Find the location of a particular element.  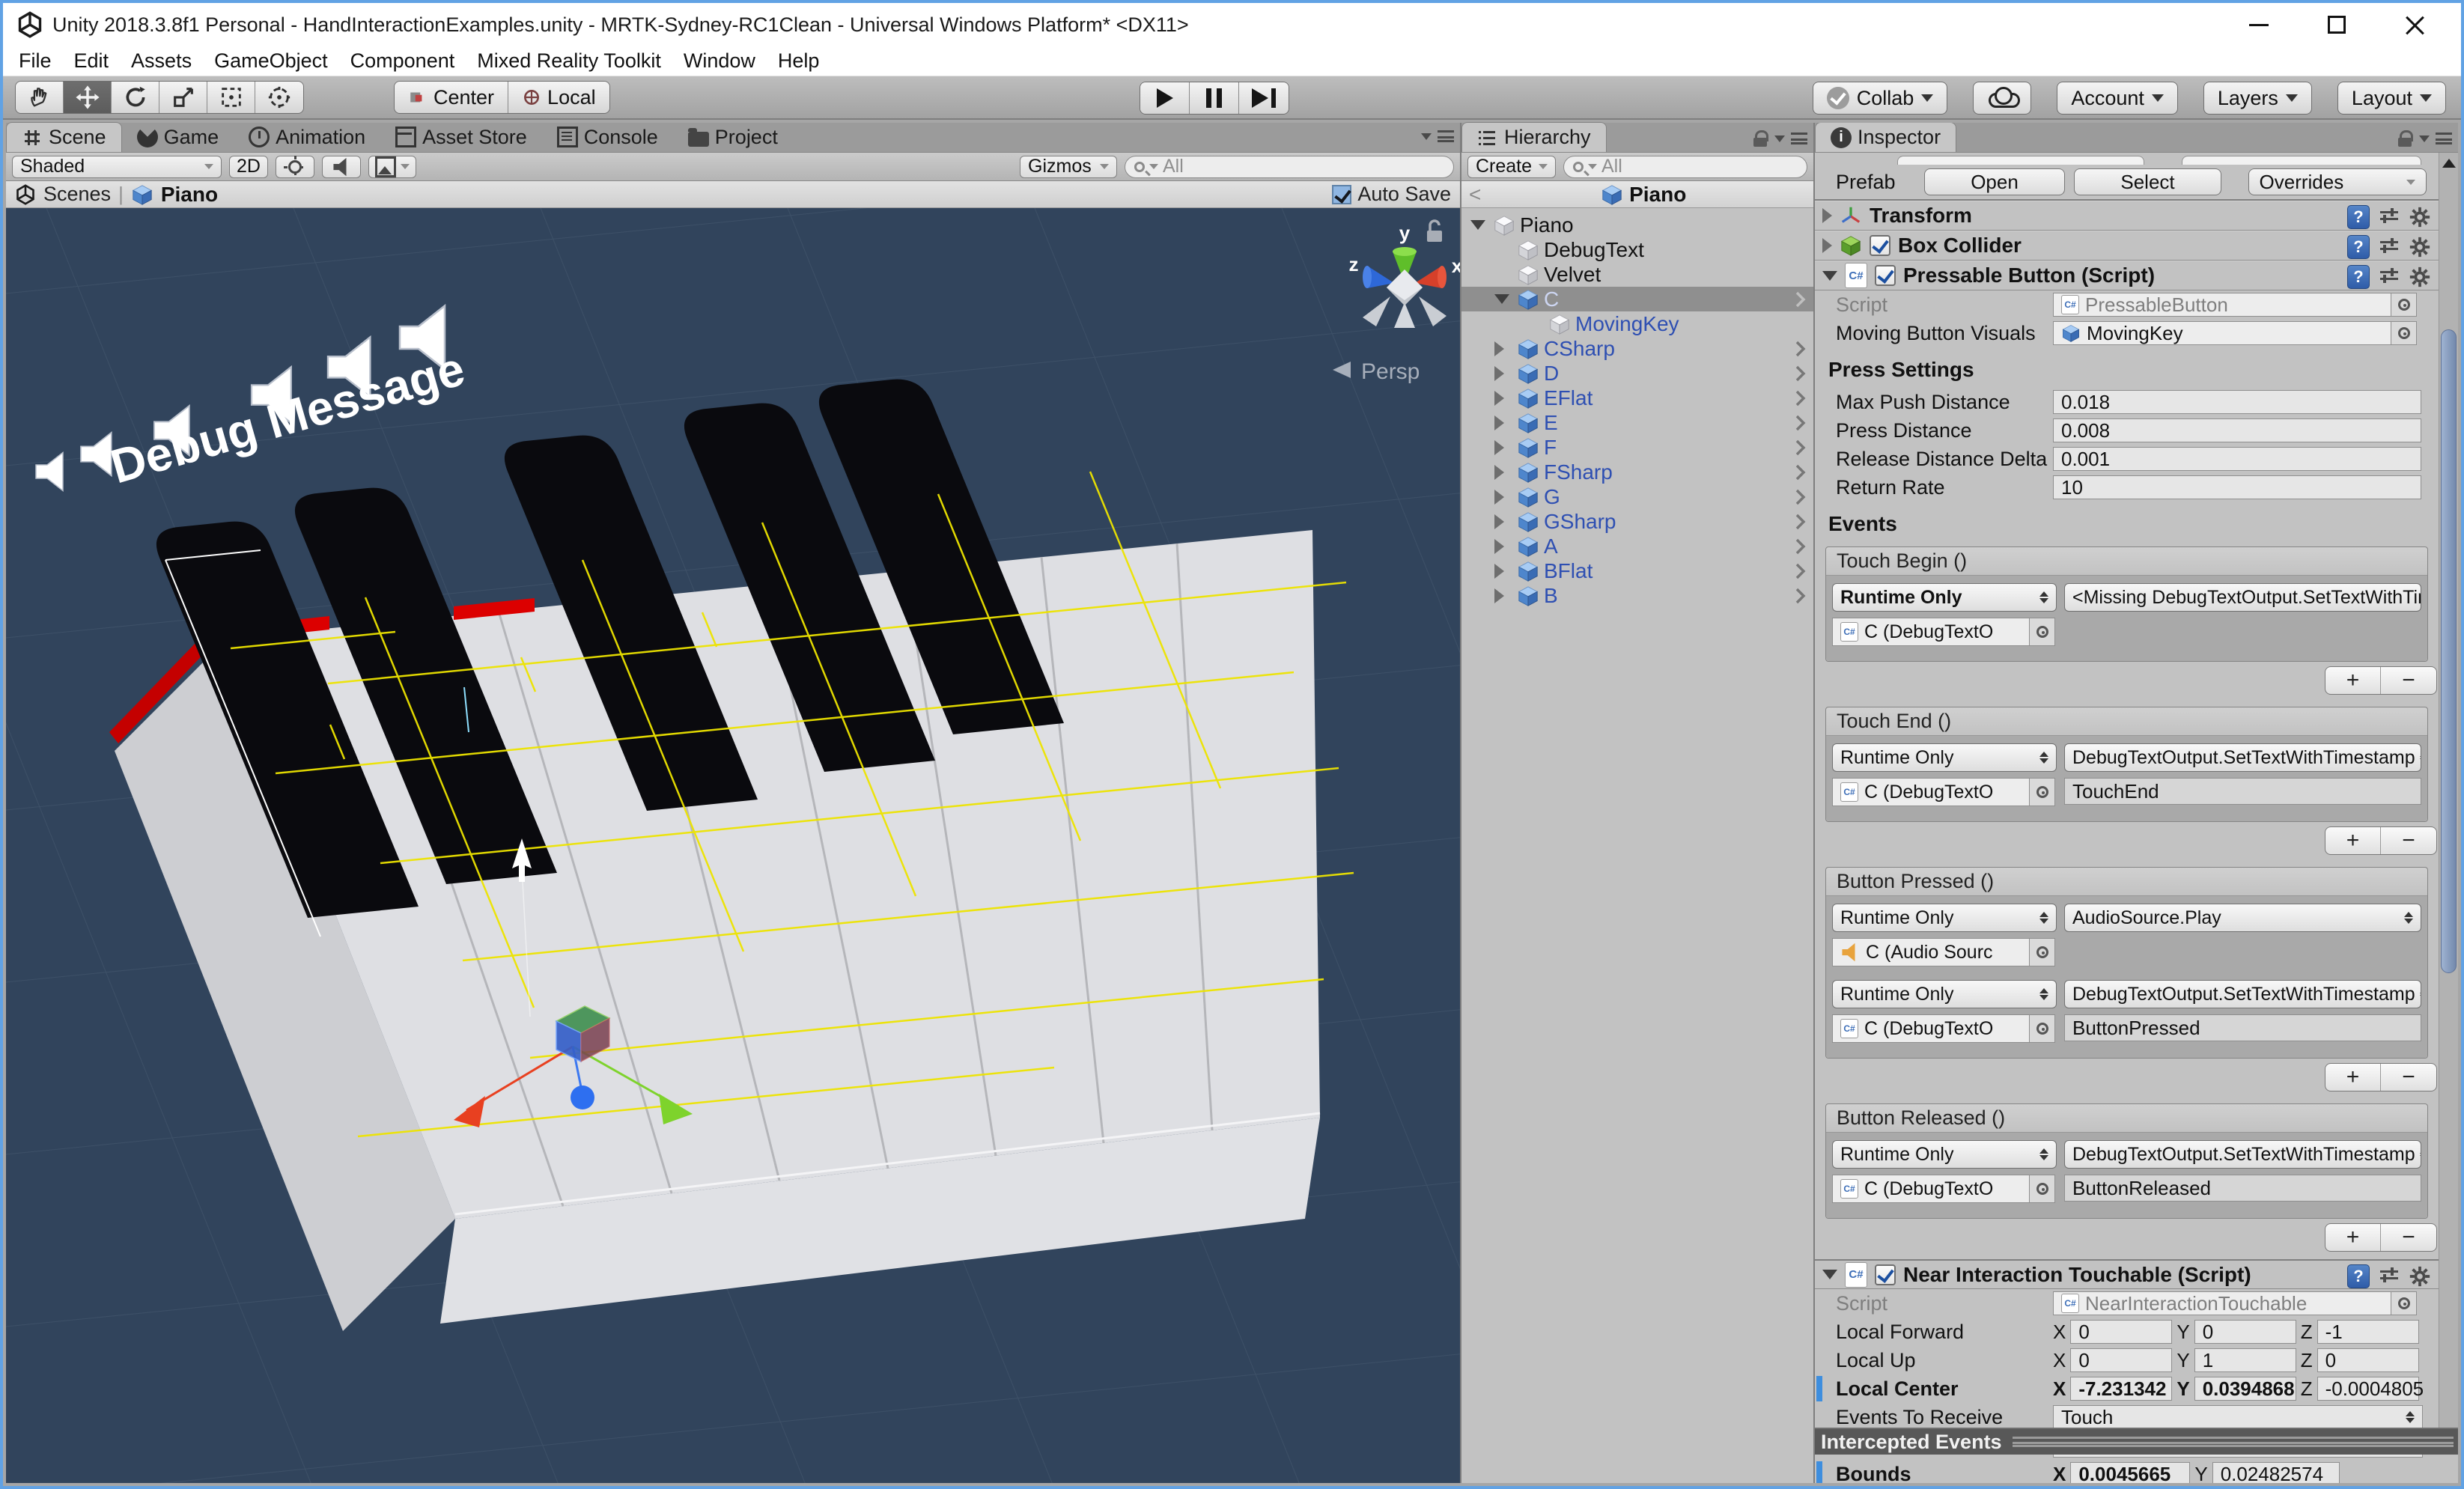

hierarchy-search-input: All is located at coordinates (1685, 166).